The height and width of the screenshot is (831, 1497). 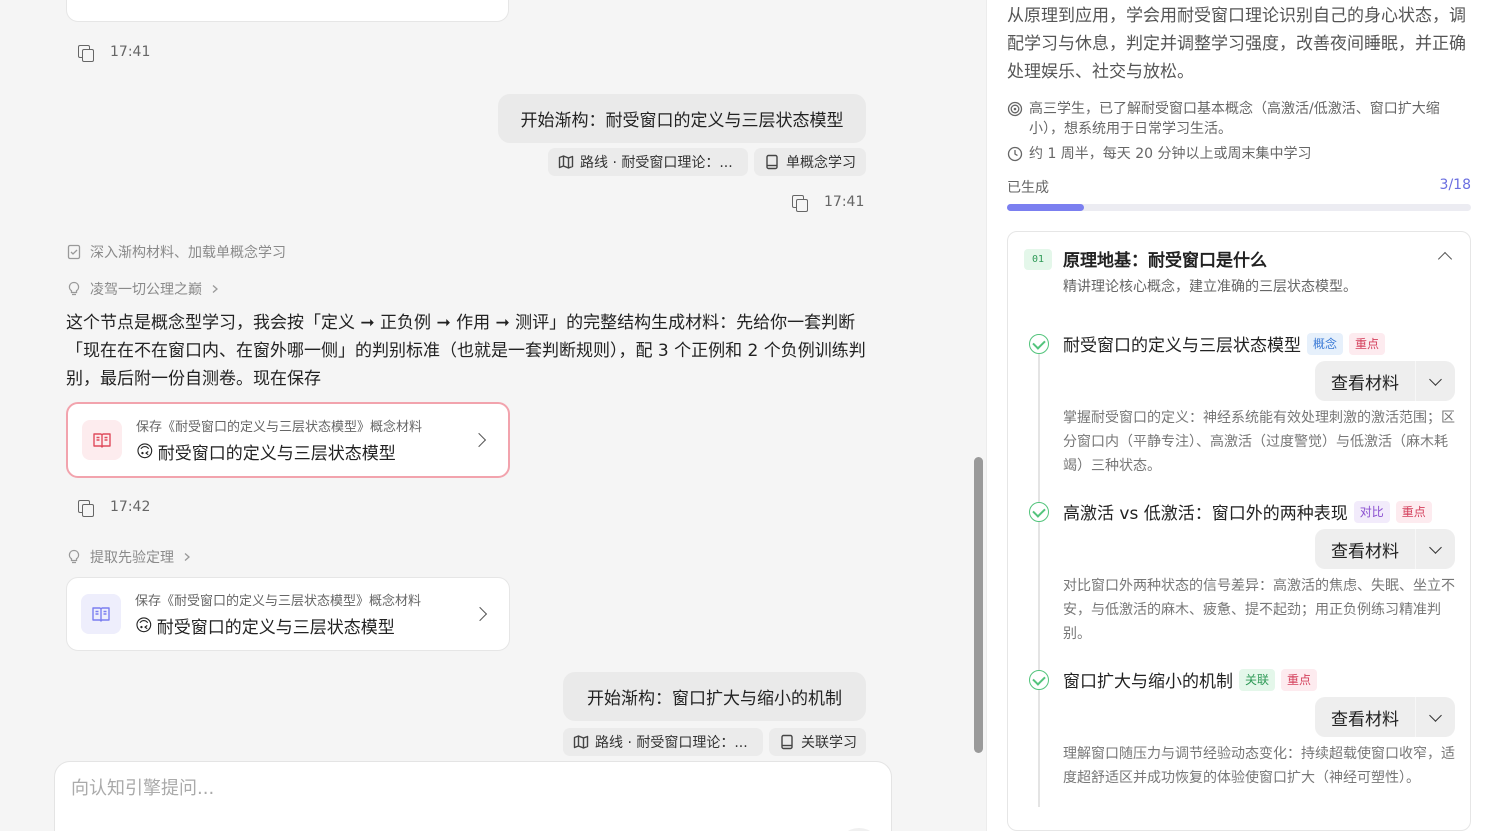 I want to click on thinking-step: 凌驾一切公理之巅, so click(x=143, y=289).